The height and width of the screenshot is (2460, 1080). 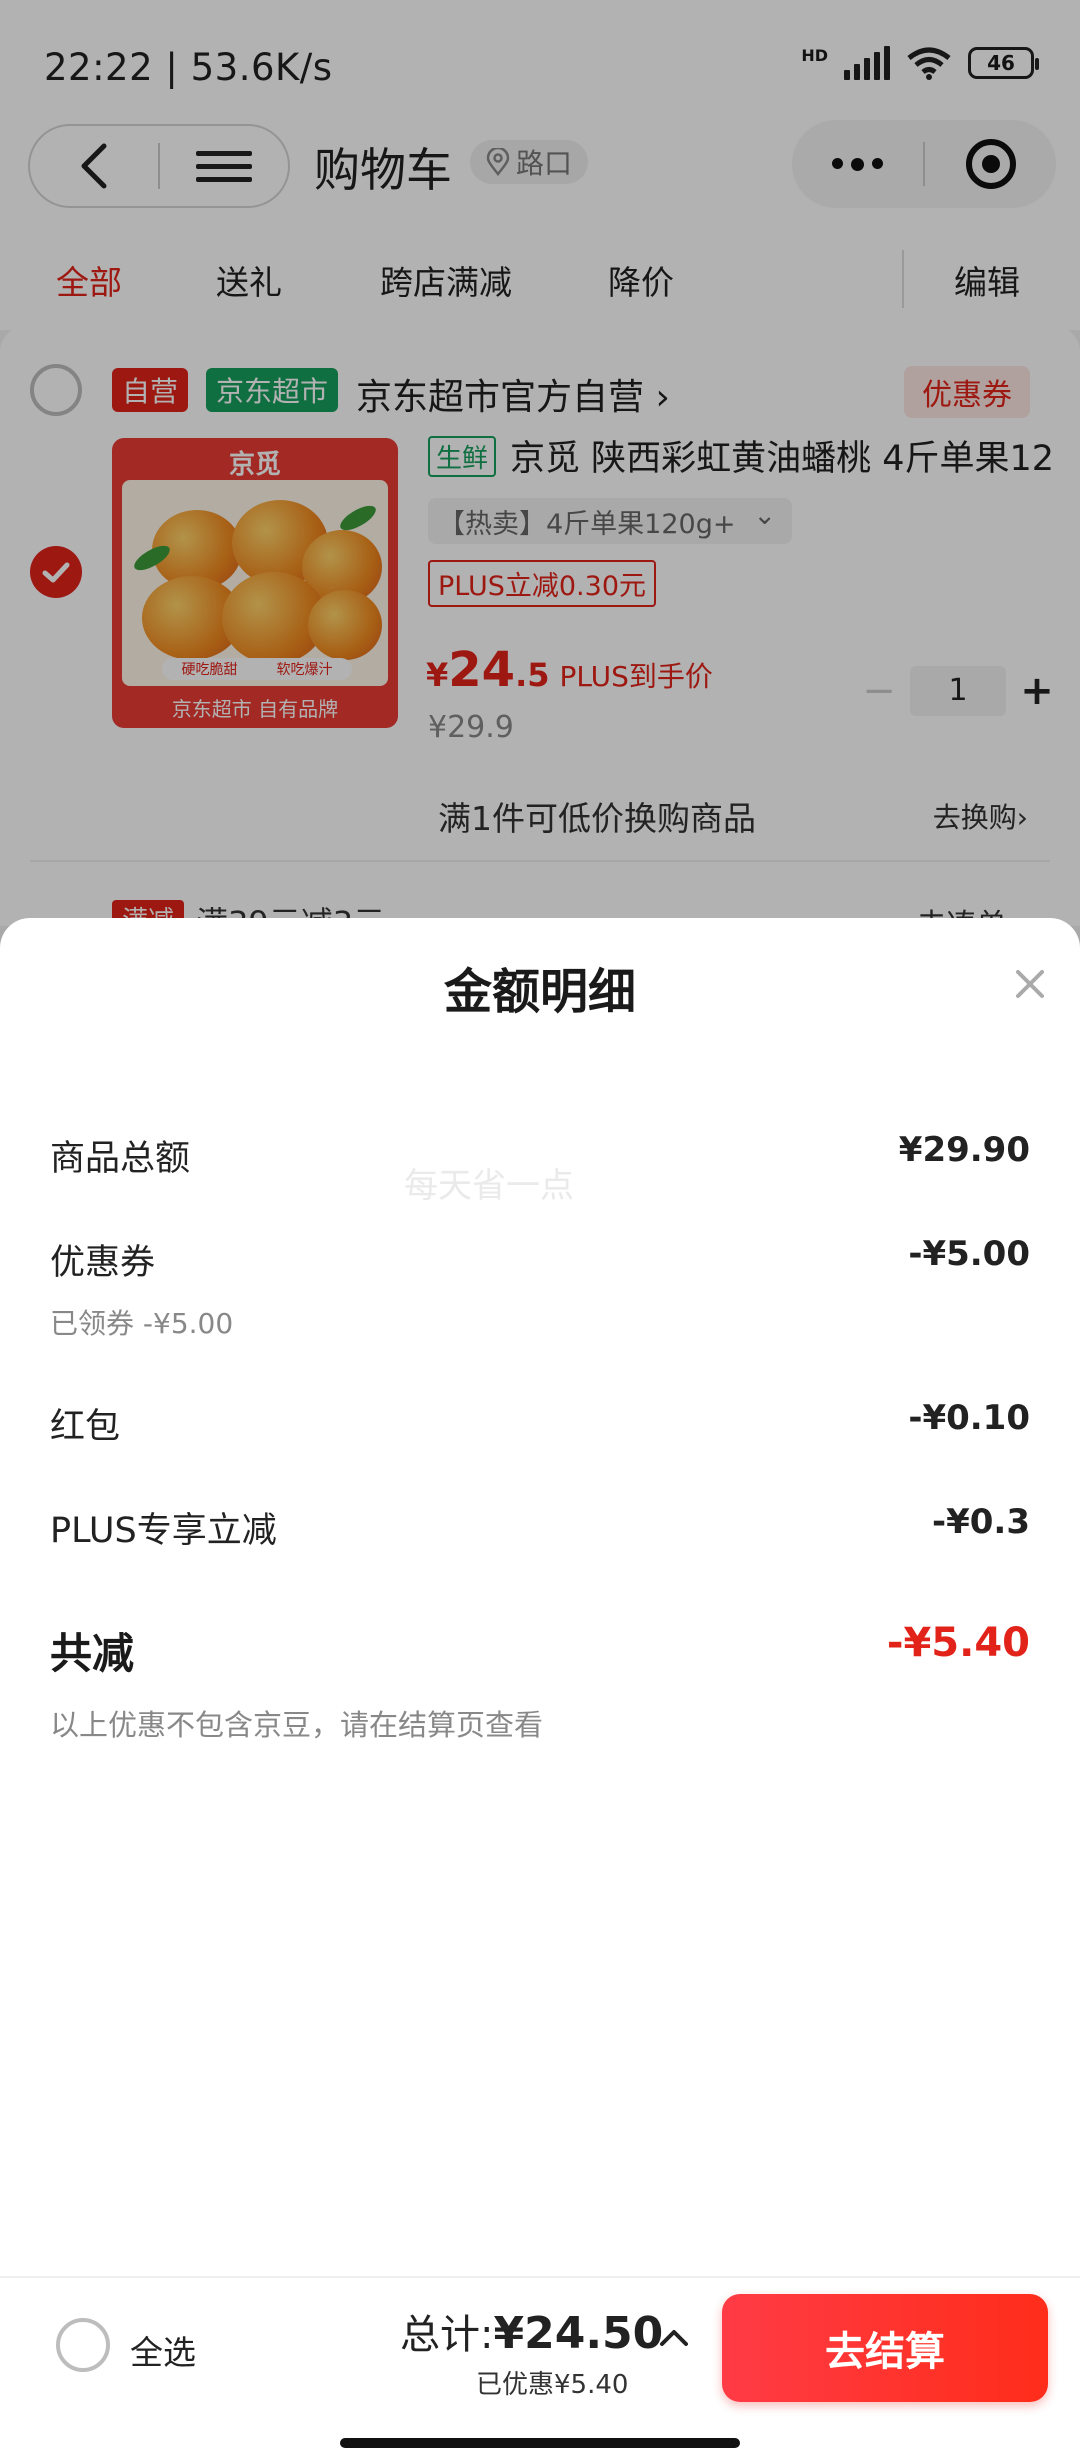 I want to click on home-indicator, so click(x=540, y=2443).